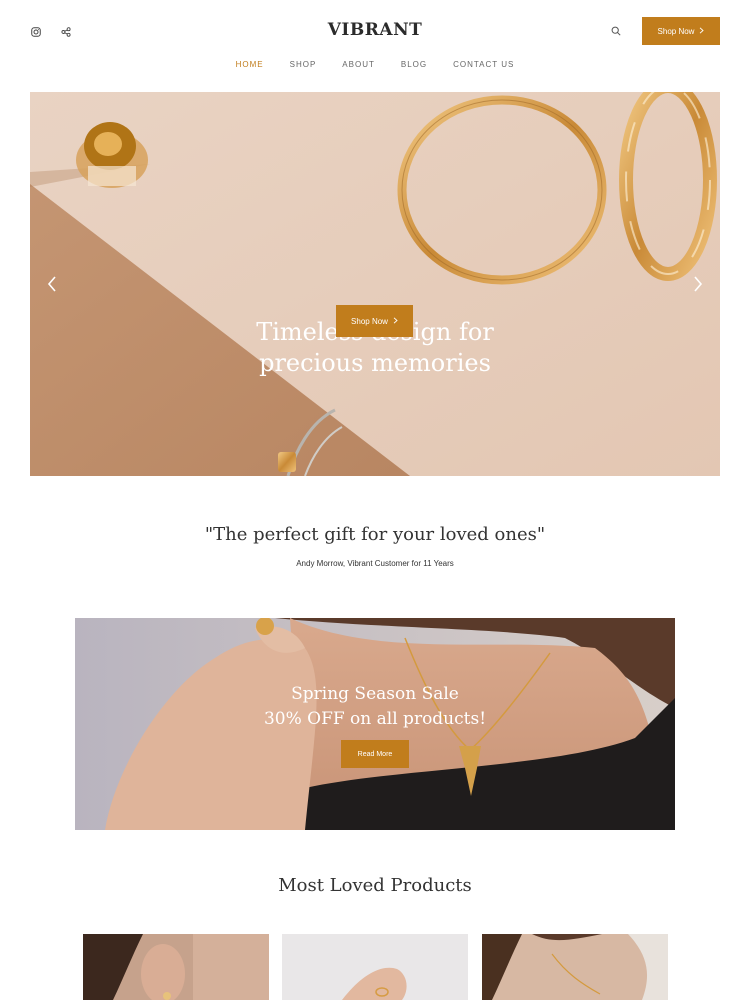 This screenshot has height=1000, width=750. I want to click on nav-home: HOME, so click(250, 64).